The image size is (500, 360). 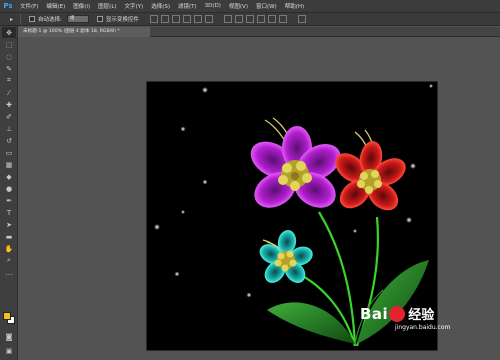 I want to click on menu-view: 视图(V), so click(x=238, y=6).